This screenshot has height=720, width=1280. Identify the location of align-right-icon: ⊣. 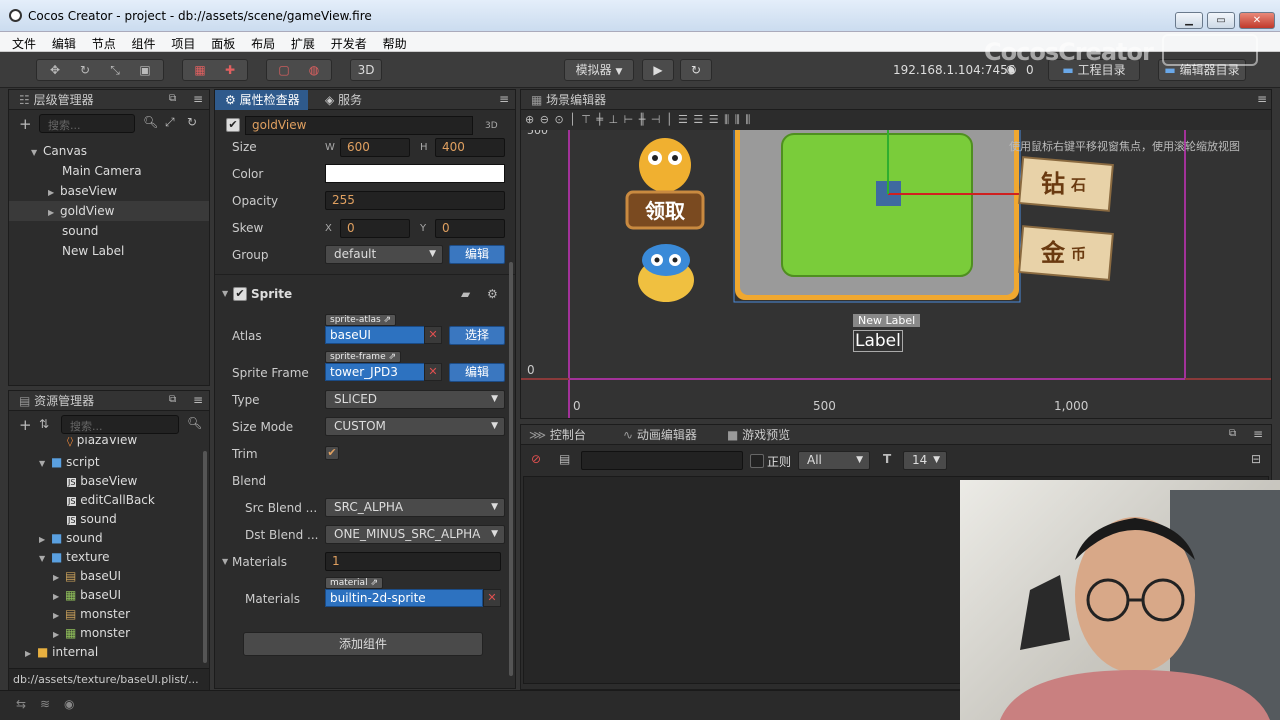
(656, 119).